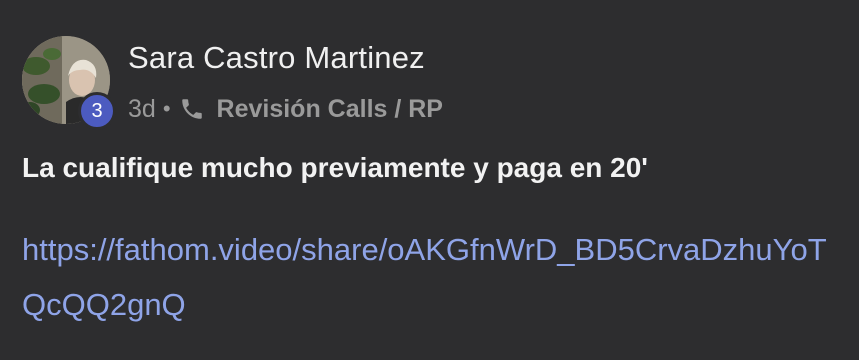 The height and width of the screenshot is (360, 859). Describe the element at coordinates (192, 109) in the screenshot. I see `phone-icon` at that location.